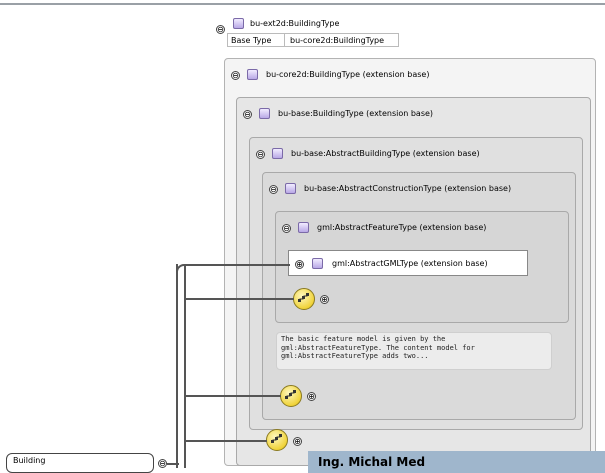 The width and height of the screenshot is (605, 473). I want to click on base-type-row: Base Type bu-core2d:BuildingType, so click(313, 40).